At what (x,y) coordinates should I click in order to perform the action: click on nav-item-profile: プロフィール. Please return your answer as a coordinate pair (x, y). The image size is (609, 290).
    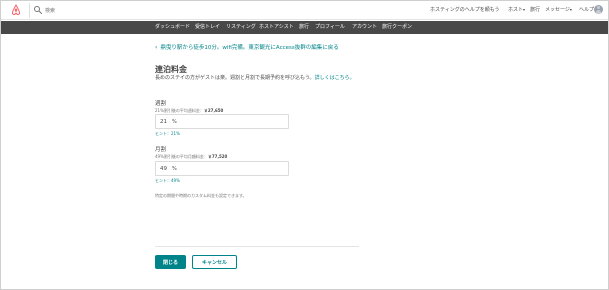
    Looking at the image, I should click on (330, 27).